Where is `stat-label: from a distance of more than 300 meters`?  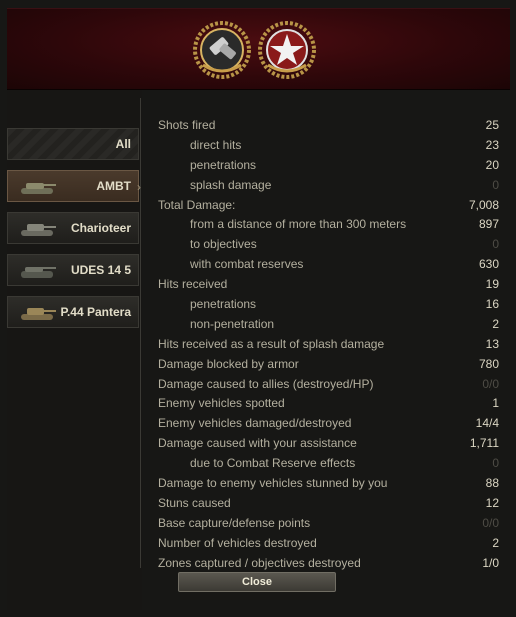
stat-label: from a distance of more than 300 meters is located at coordinates (298, 224).